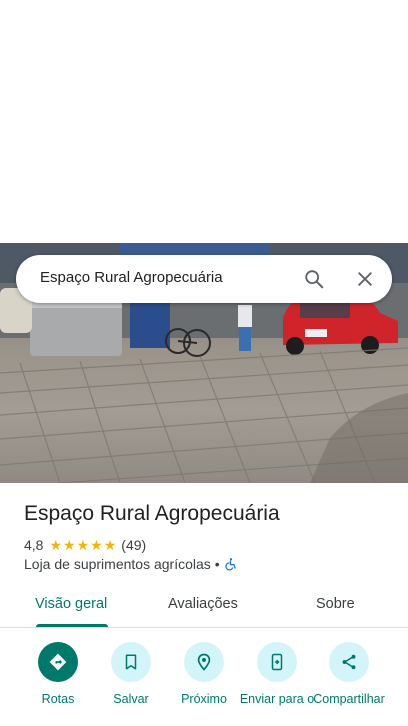 Image resolution: width=408 pixels, height=726 pixels. I want to click on close-icon, so click(365, 279).